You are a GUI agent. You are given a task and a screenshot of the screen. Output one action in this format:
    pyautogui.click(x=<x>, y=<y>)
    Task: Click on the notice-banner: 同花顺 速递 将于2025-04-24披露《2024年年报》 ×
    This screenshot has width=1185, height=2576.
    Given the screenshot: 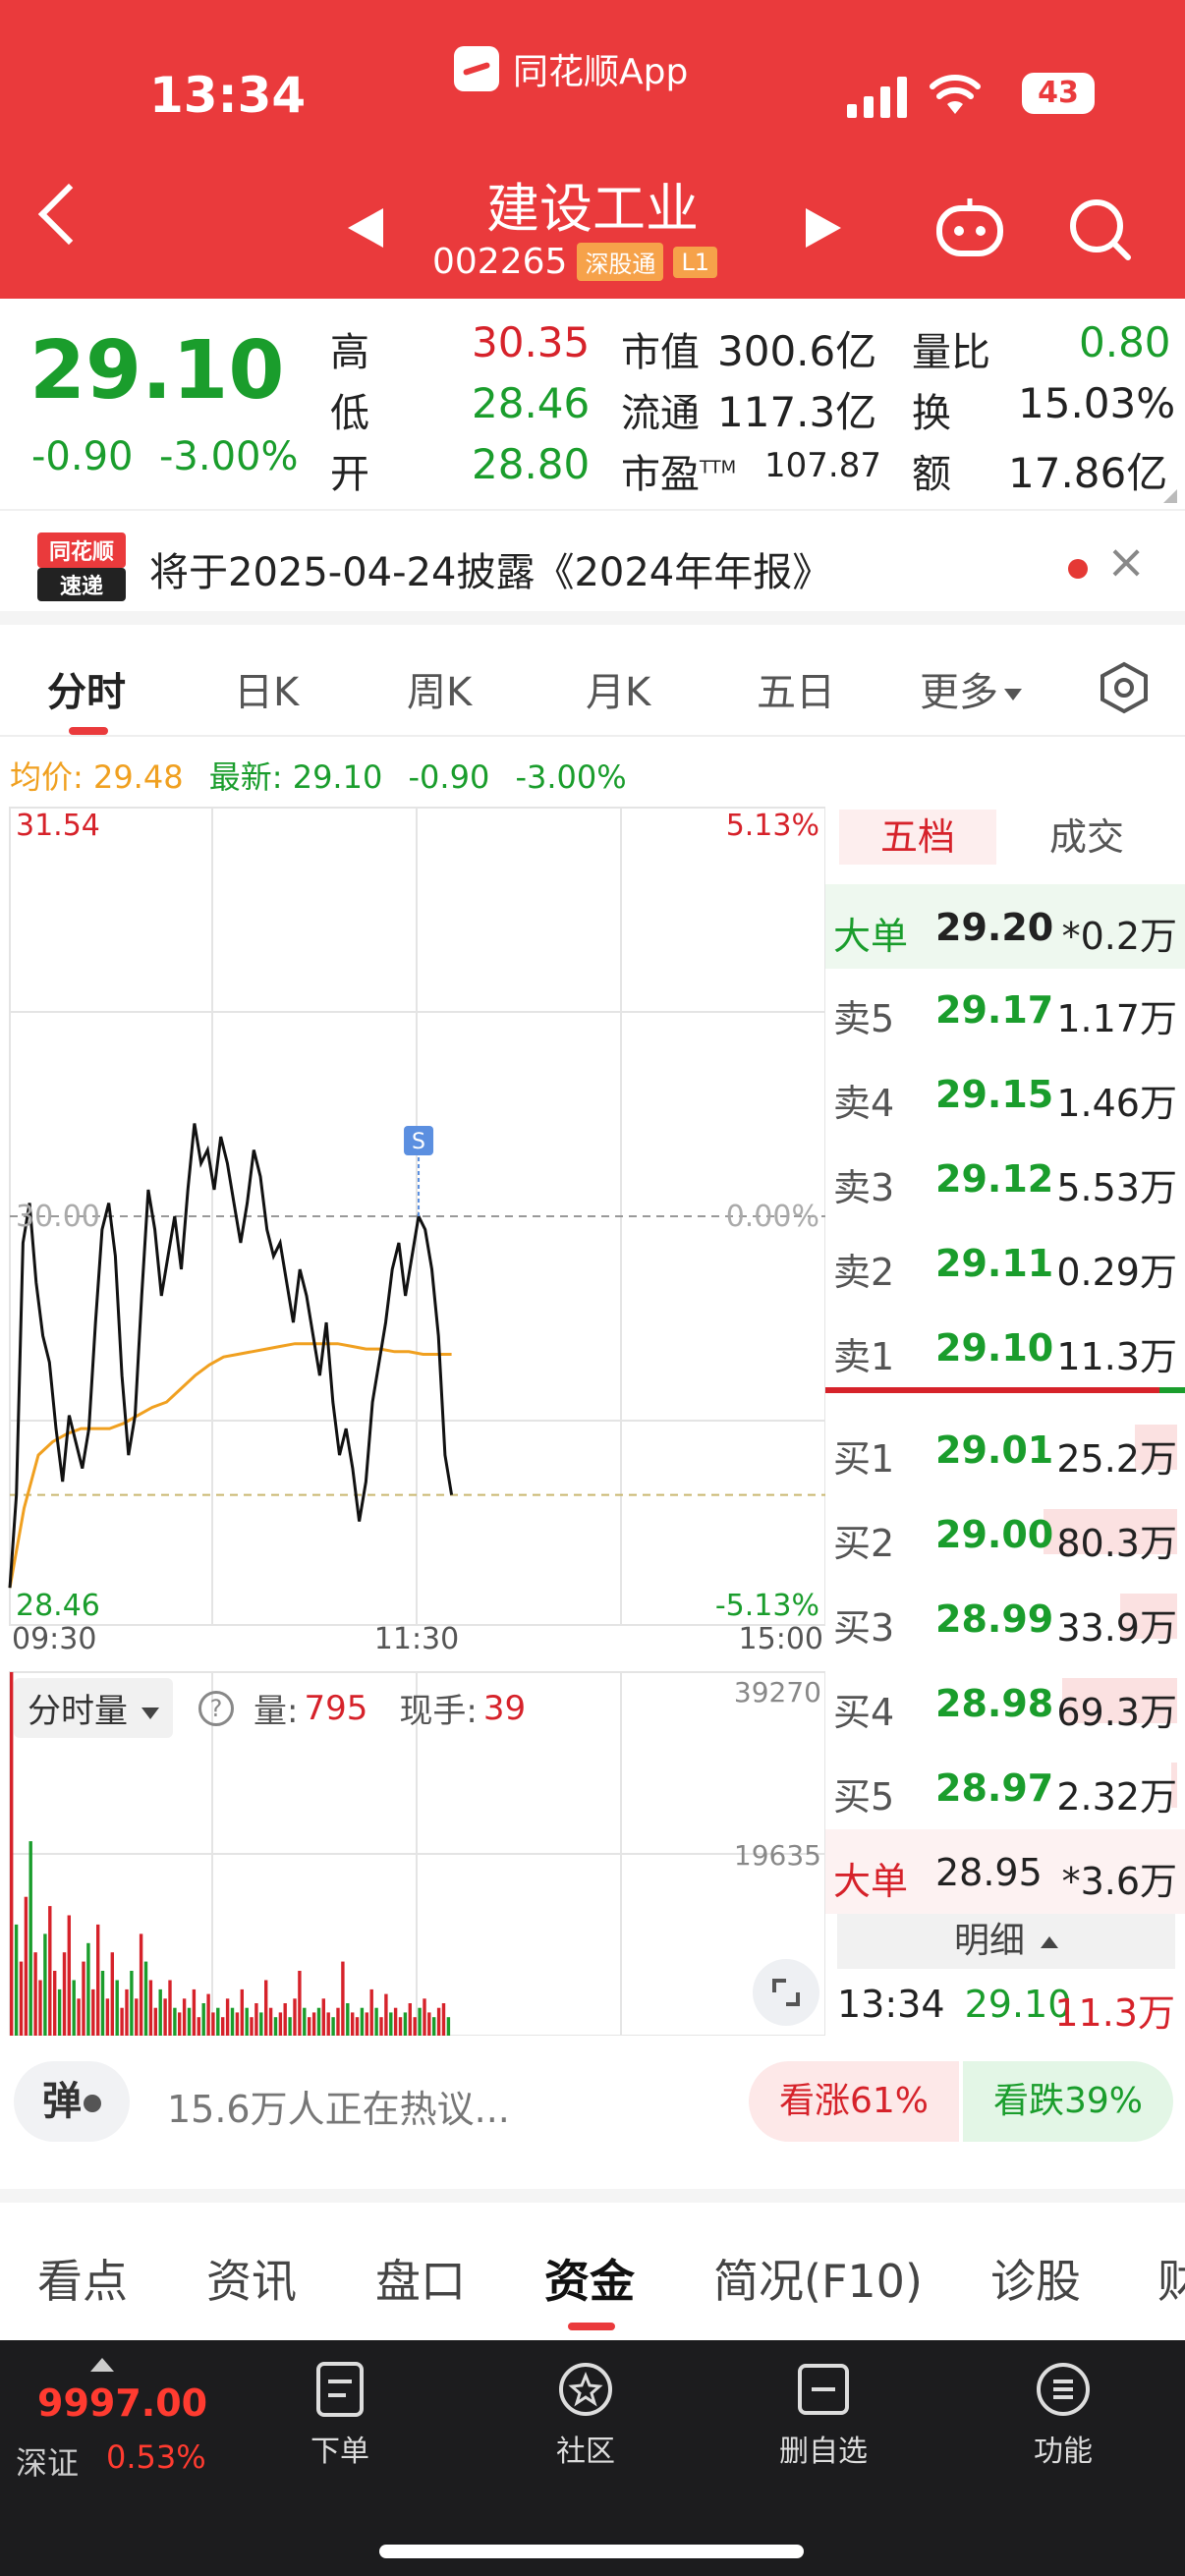 What is the action you would take?
    pyautogui.click(x=592, y=567)
    